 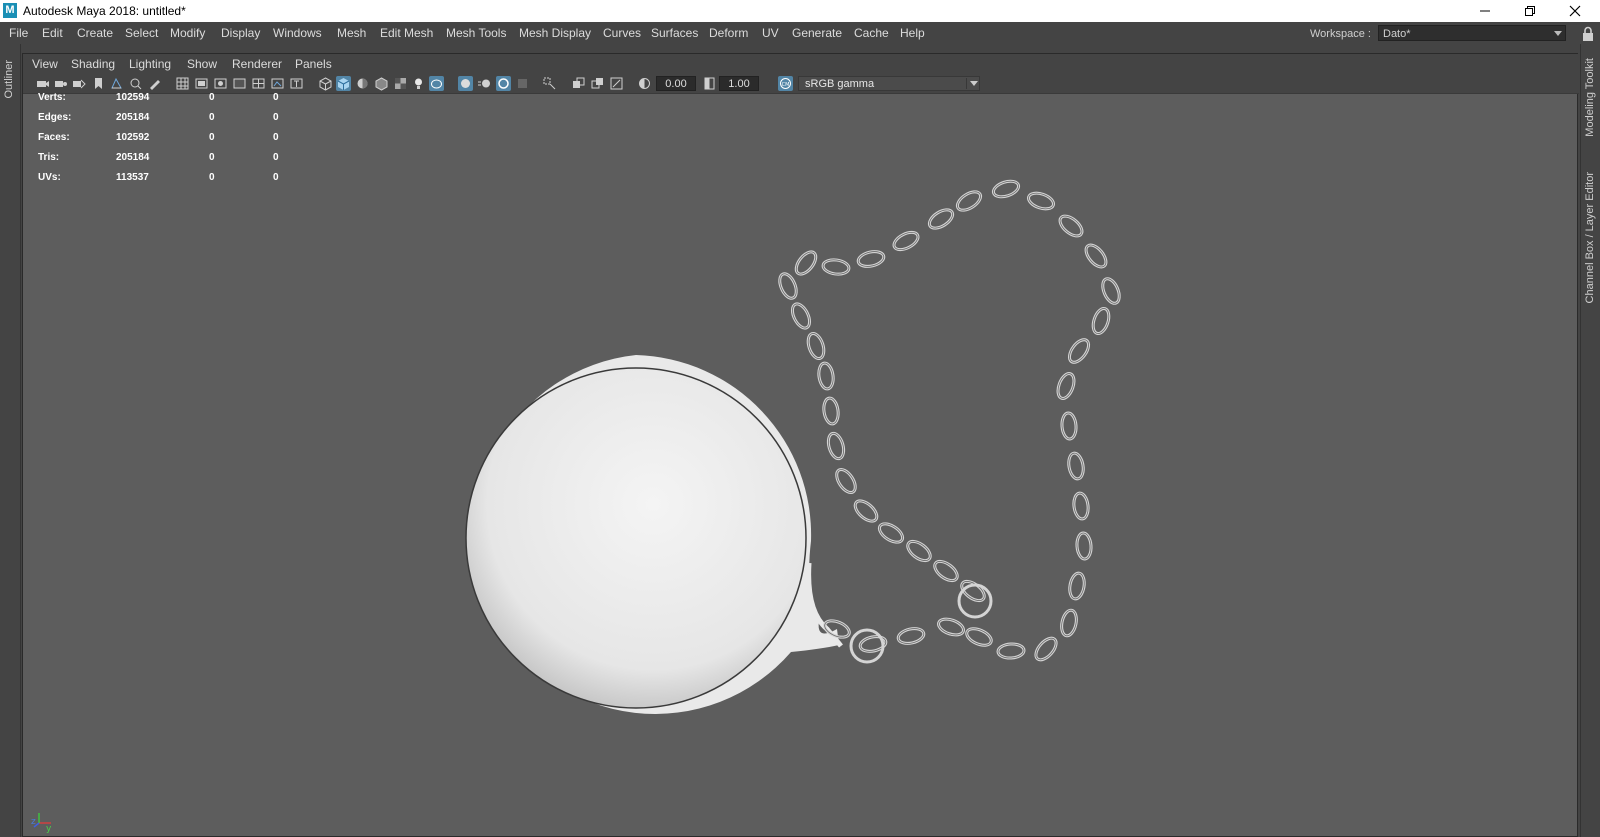 What do you see at coordinates (1472, 33) in the screenshot?
I see `workspace-select: Dato*` at bounding box center [1472, 33].